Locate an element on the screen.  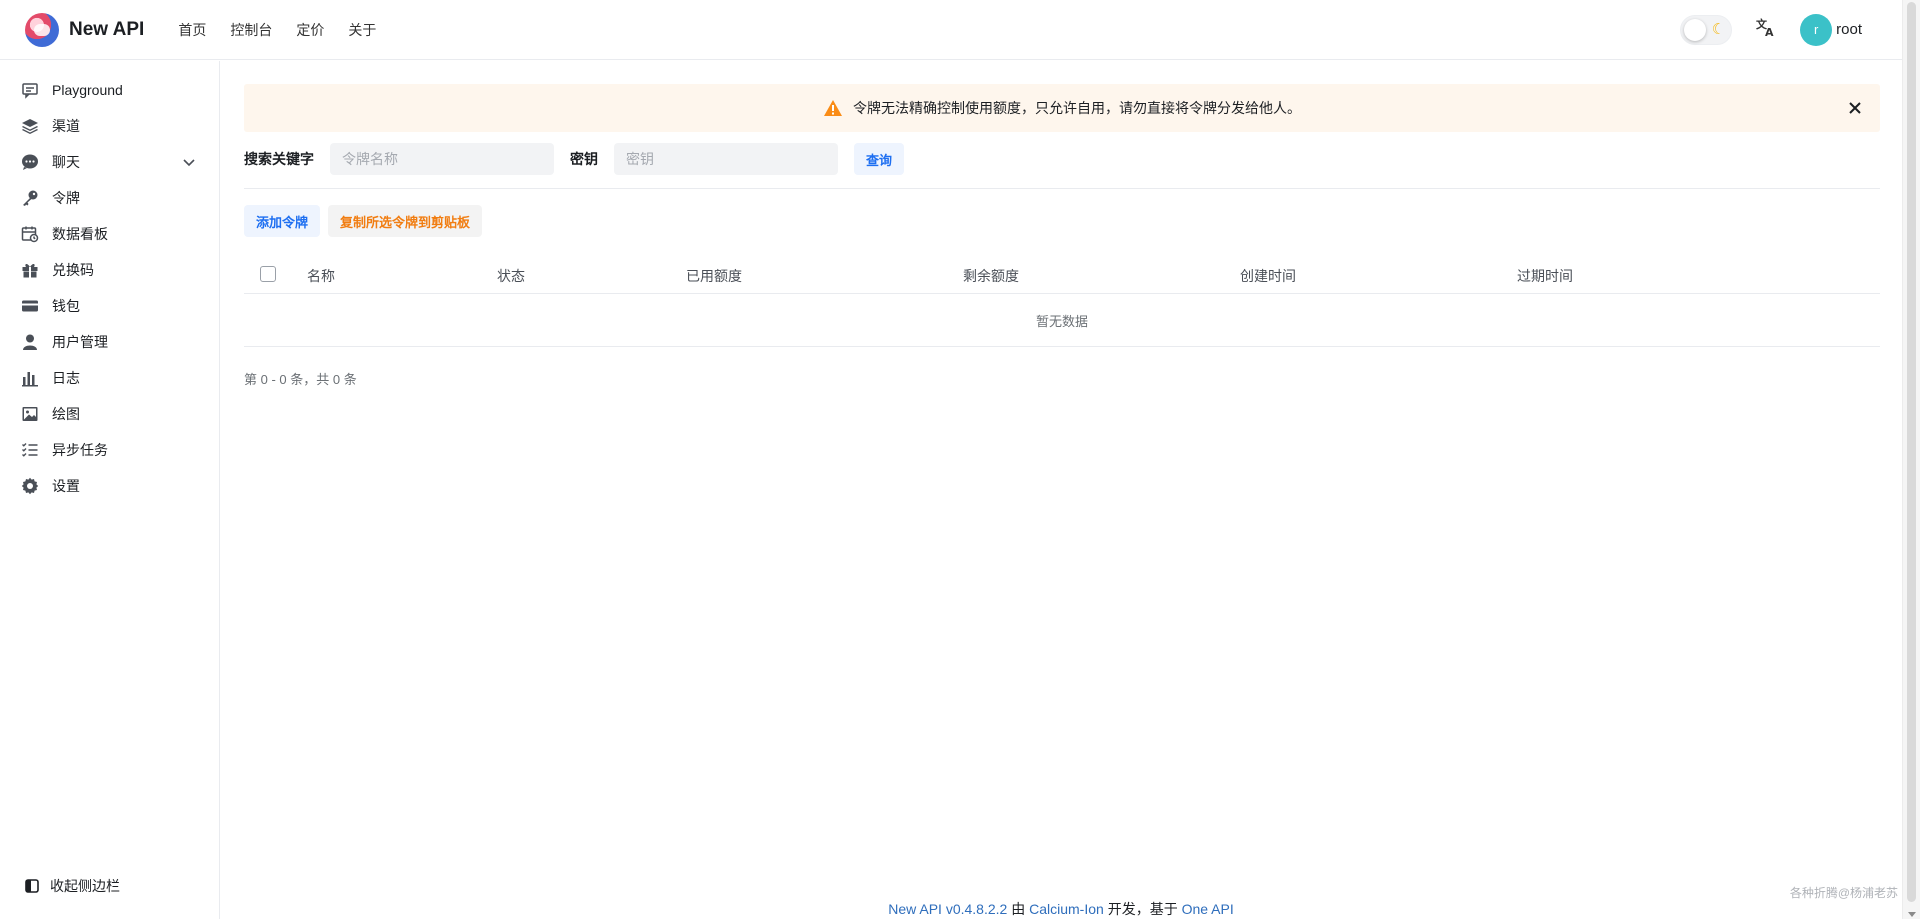
footer-version-link: New API v0.4.8.2.2 is located at coordinates (947, 909).